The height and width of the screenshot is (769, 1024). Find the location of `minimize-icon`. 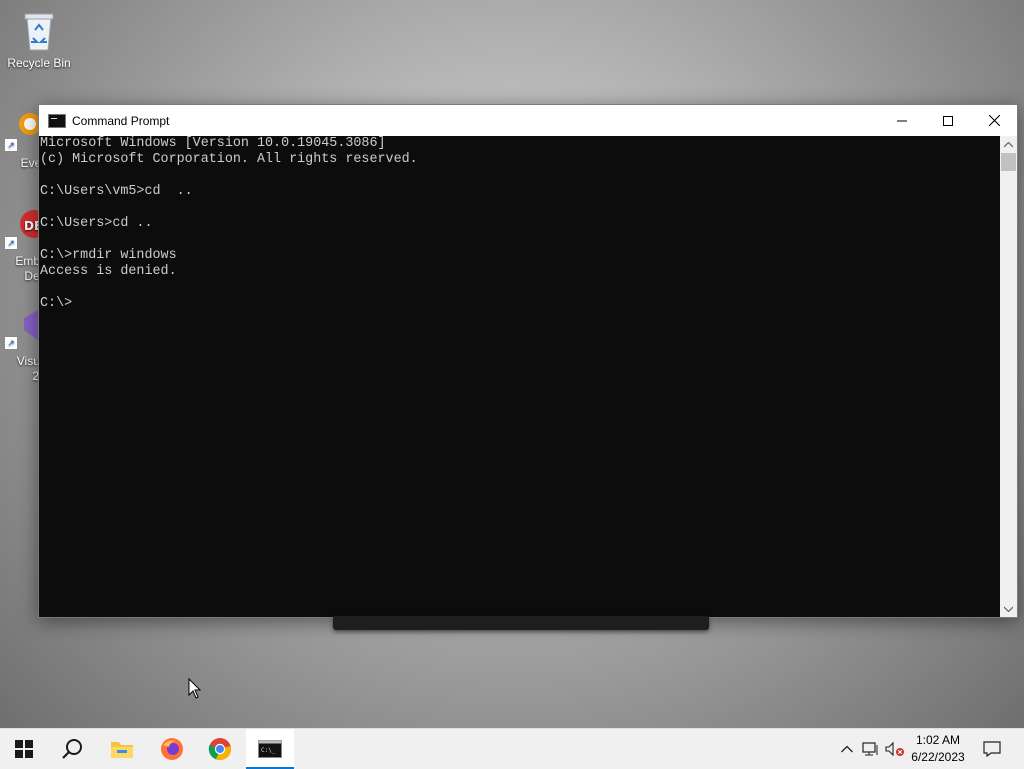

minimize-icon is located at coordinates (902, 120).